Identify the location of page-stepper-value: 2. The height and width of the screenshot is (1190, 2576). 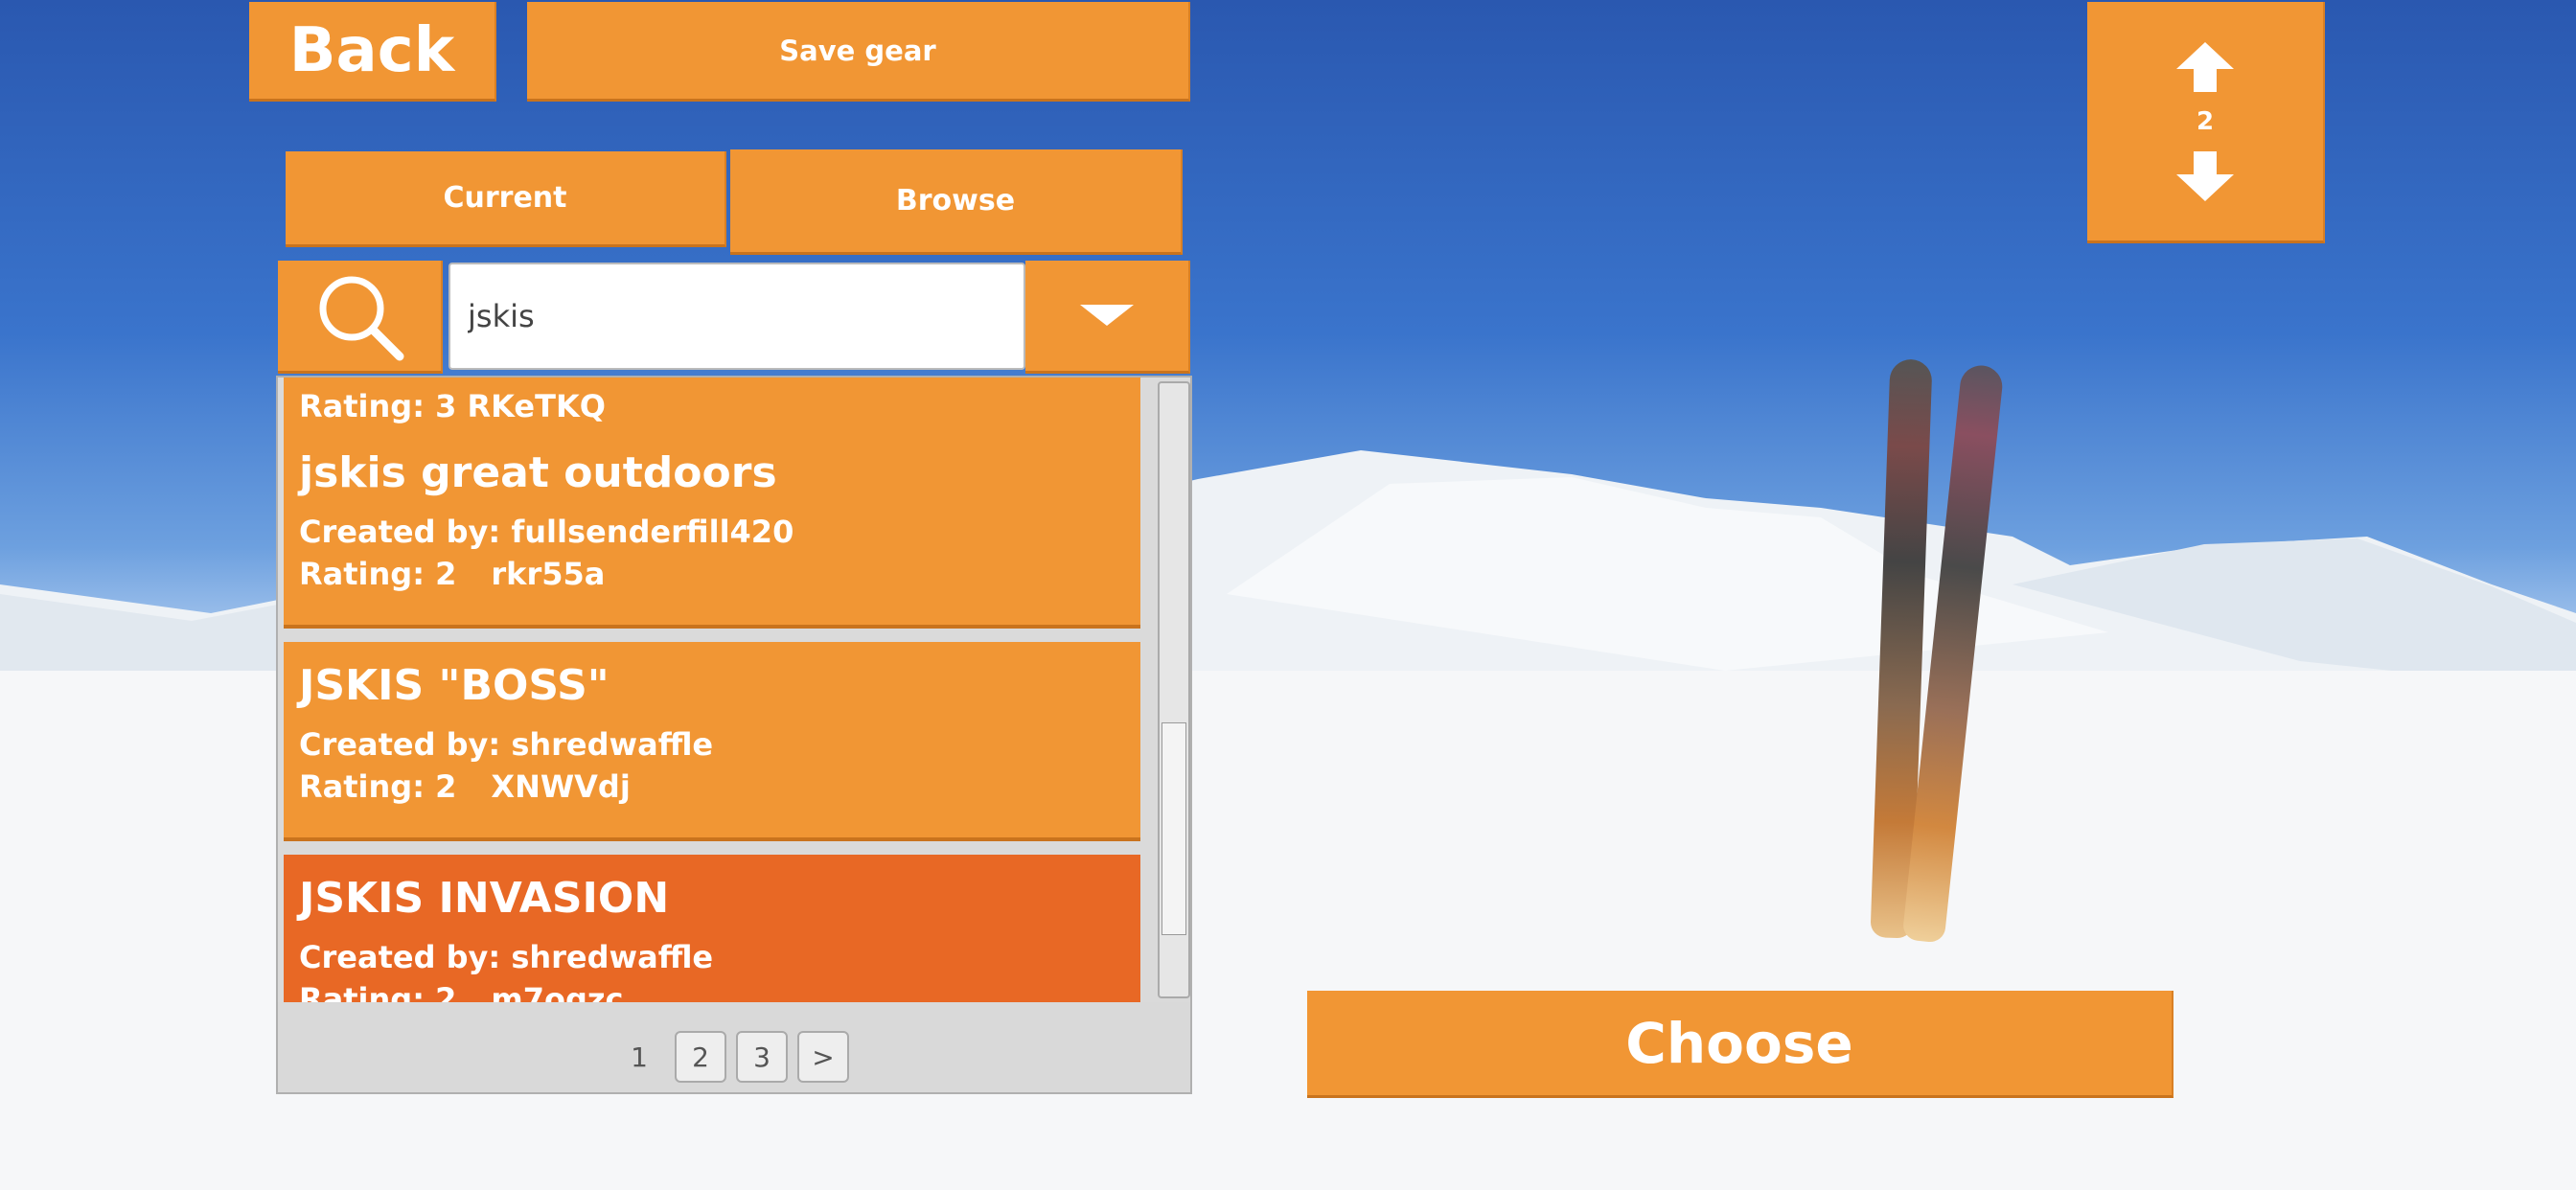
(2205, 121).